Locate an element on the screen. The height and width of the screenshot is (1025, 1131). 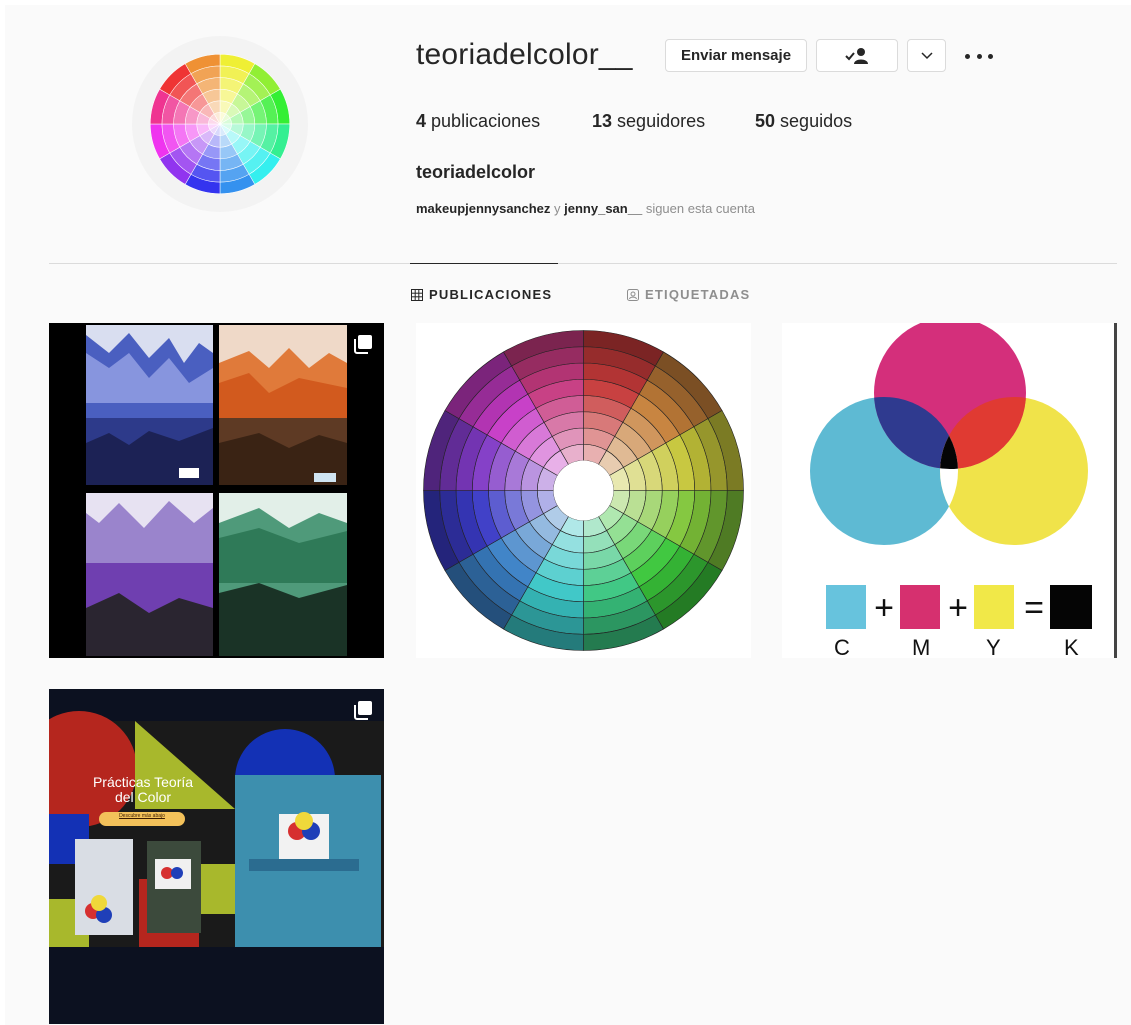
profile-username: teoriadelcolor__ is located at coordinates (524, 54).